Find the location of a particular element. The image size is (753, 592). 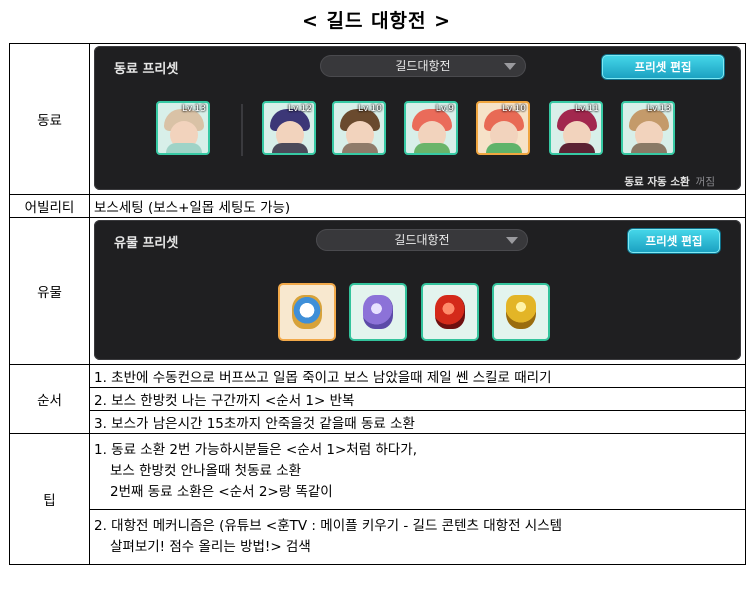

relic-preset-select: 길드대항전 is located at coordinates (422, 240).